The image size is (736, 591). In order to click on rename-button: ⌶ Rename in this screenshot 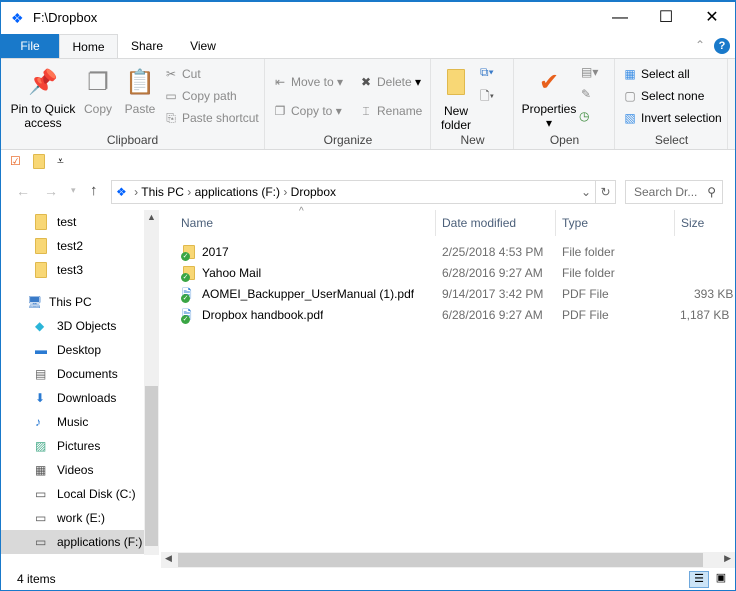, I will do `click(390, 111)`.